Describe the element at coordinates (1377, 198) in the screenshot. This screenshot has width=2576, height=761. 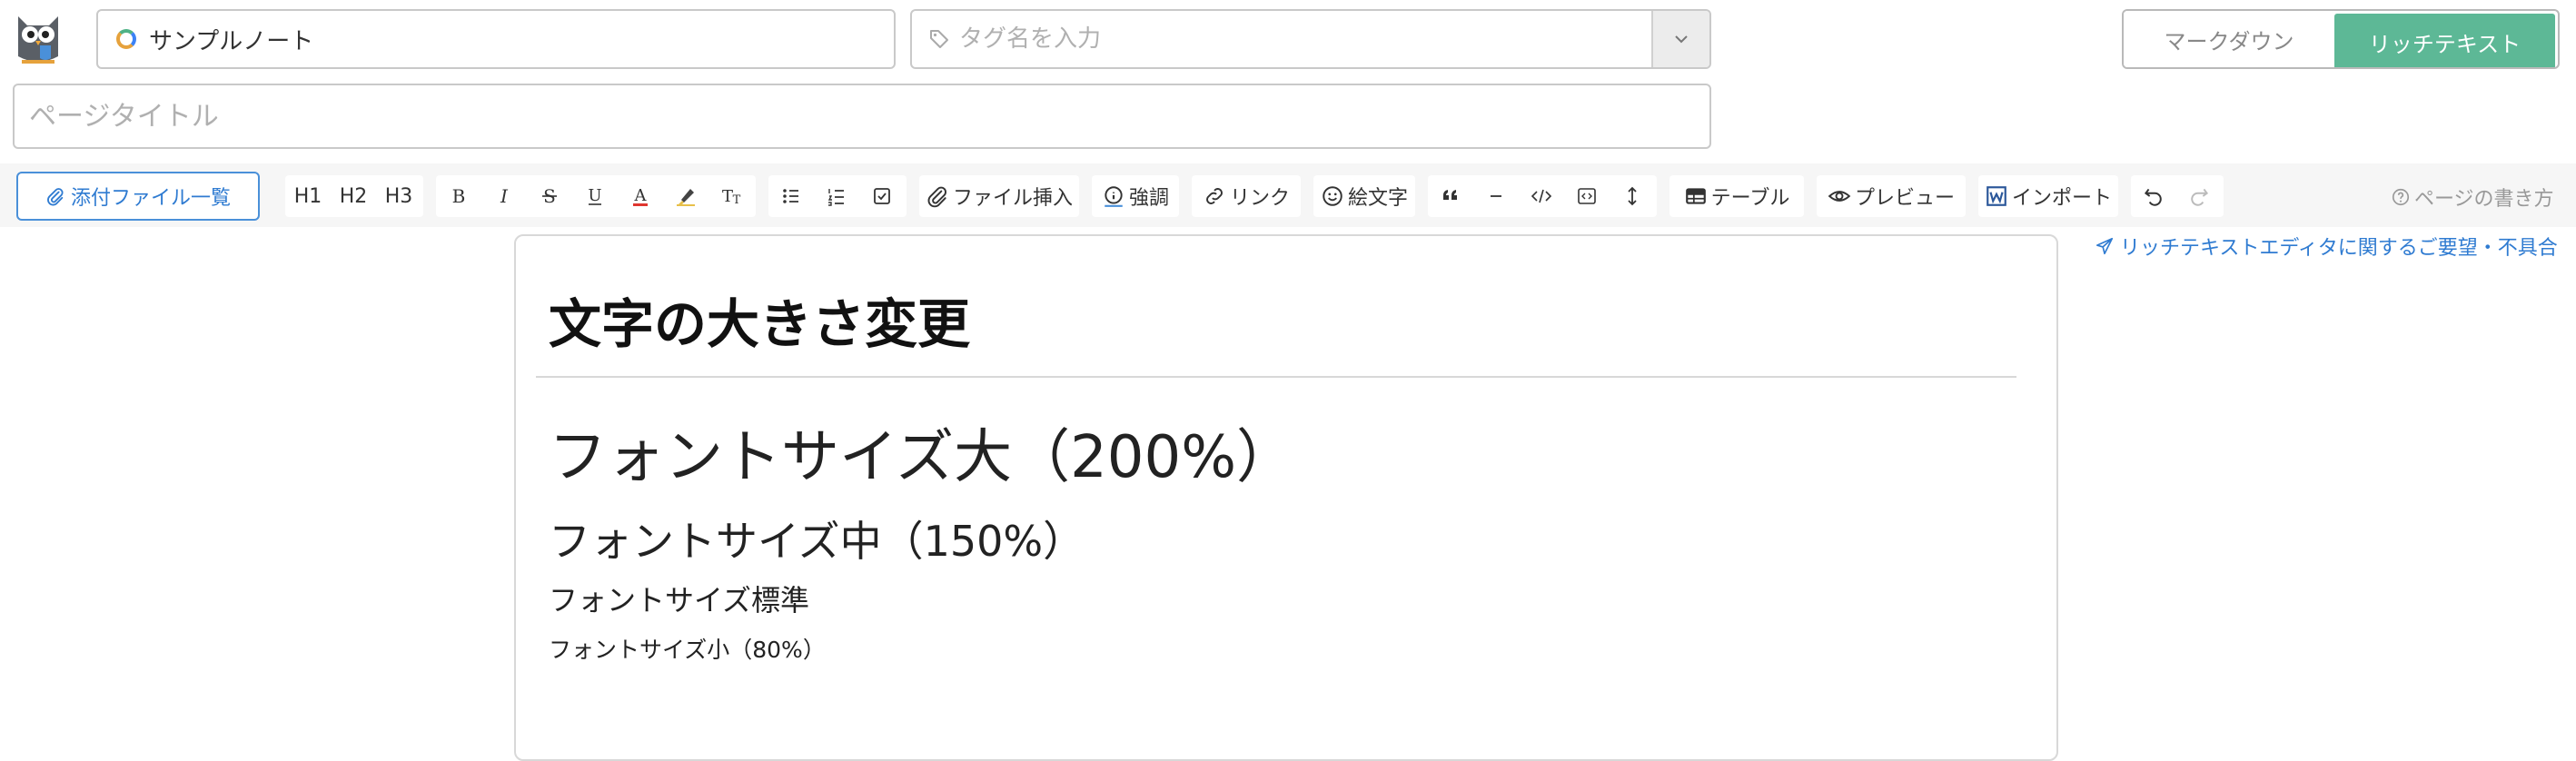
I see `emoji-label: 絵文字` at that location.